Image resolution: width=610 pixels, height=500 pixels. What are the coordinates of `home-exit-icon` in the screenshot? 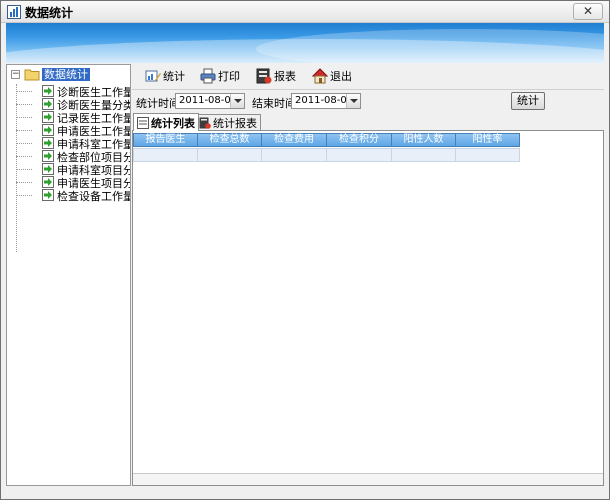 It's located at (320, 76).